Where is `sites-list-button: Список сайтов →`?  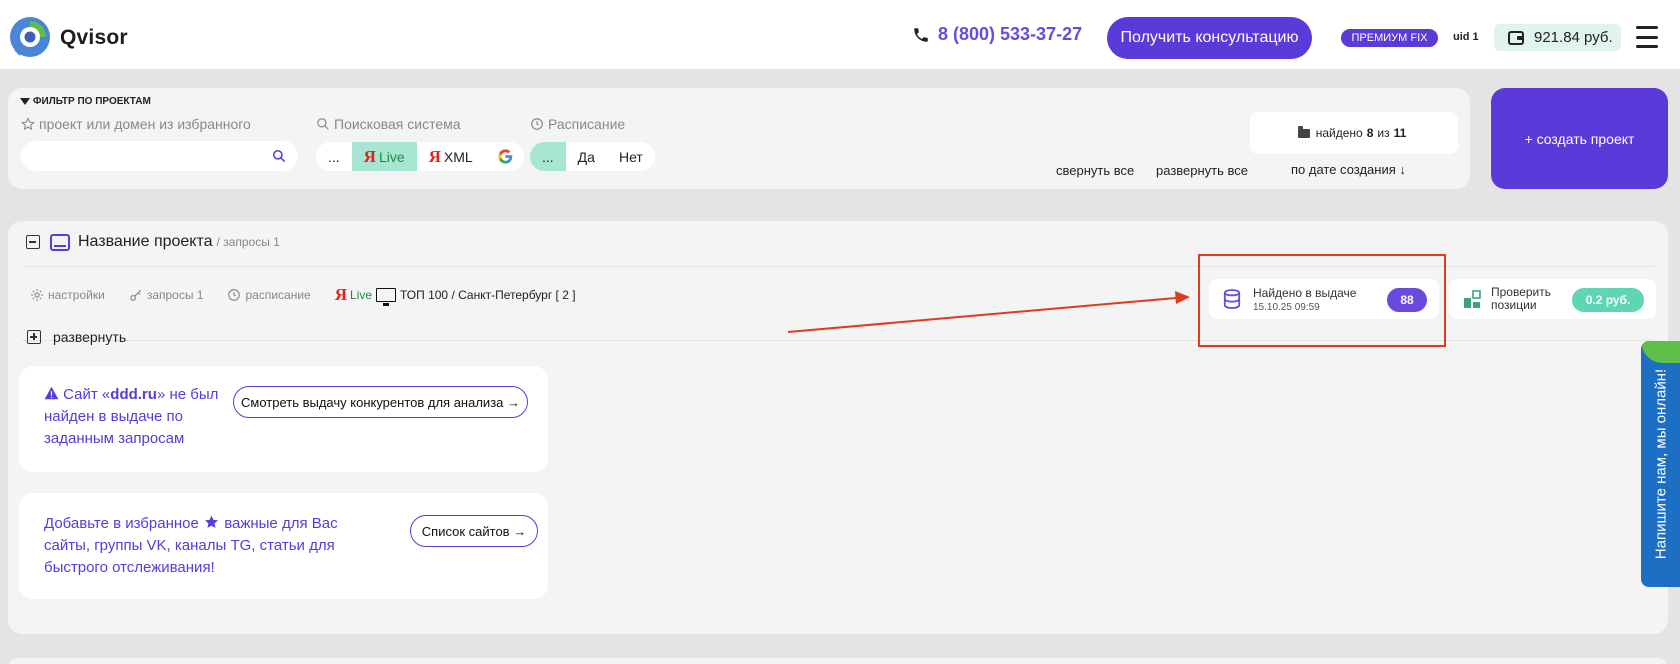 sites-list-button: Список сайтов → is located at coordinates (474, 531).